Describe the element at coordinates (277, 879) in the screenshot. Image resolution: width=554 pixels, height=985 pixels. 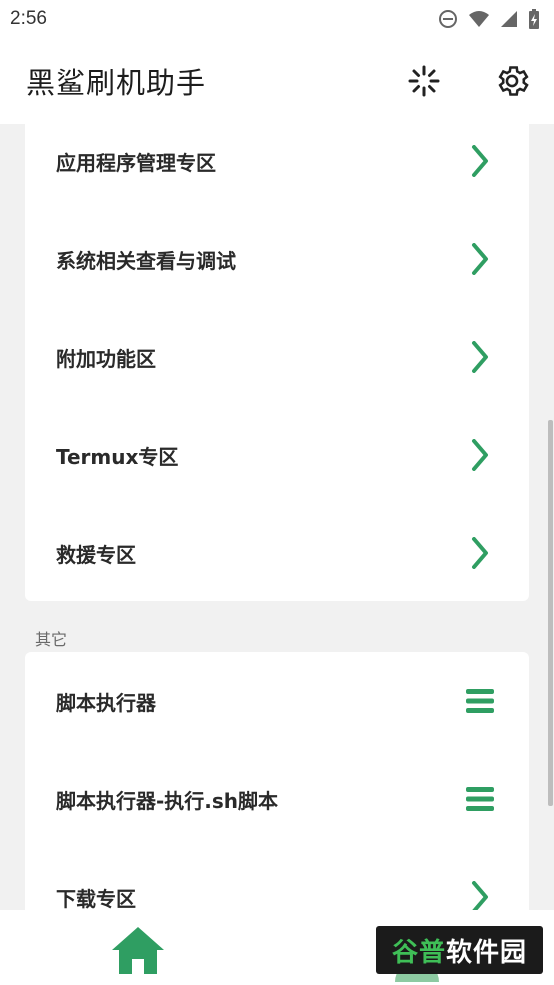
I see `menu-item-downloads: 下载专区` at that location.